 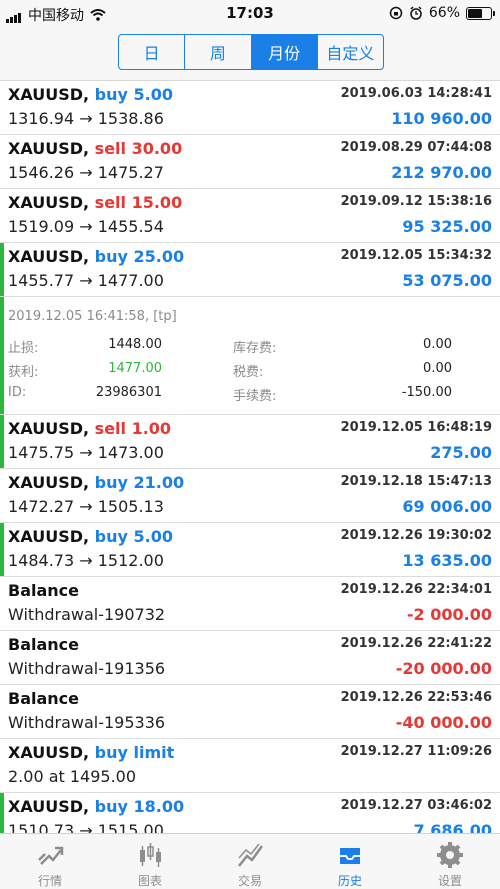 What do you see at coordinates (133, 428) in the screenshot?
I see `deal-side: sell 1.00` at bounding box center [133, 428].